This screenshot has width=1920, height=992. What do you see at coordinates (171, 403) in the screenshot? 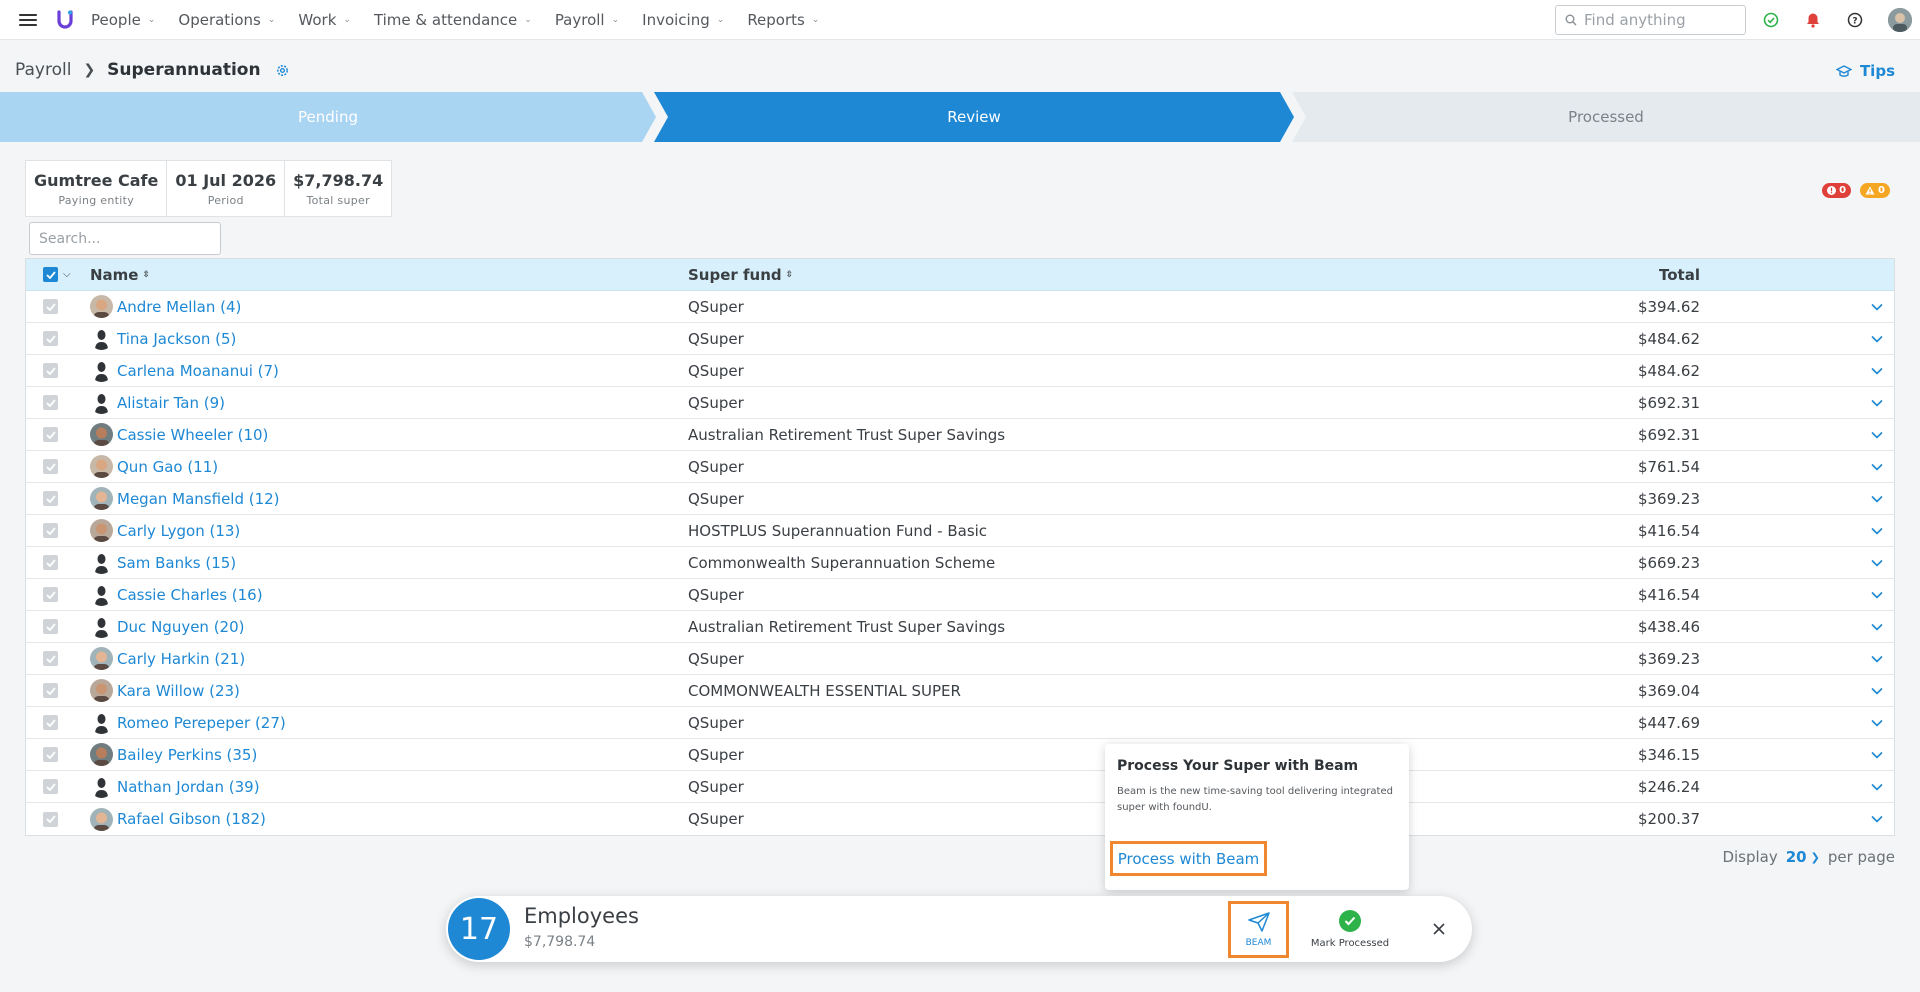
I see `employee-name-link: Alistair Tan (9)` at bounding box center [171, 403].